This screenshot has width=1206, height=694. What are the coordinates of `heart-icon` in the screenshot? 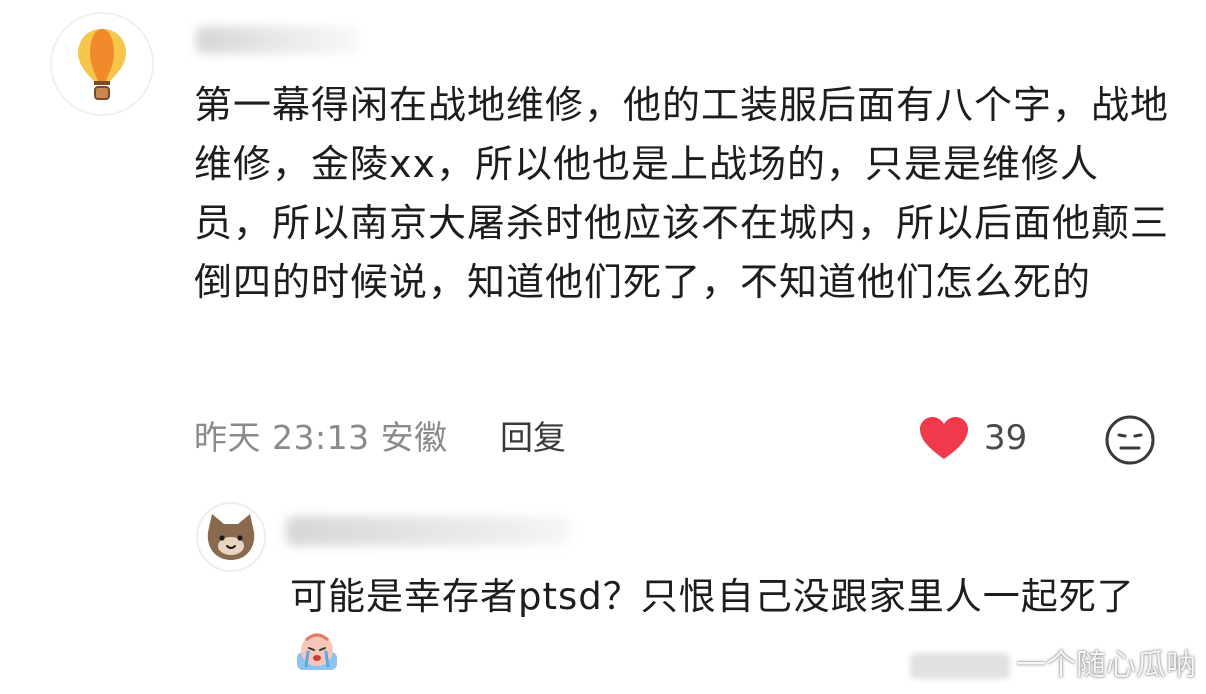 It's located at (944, 438).